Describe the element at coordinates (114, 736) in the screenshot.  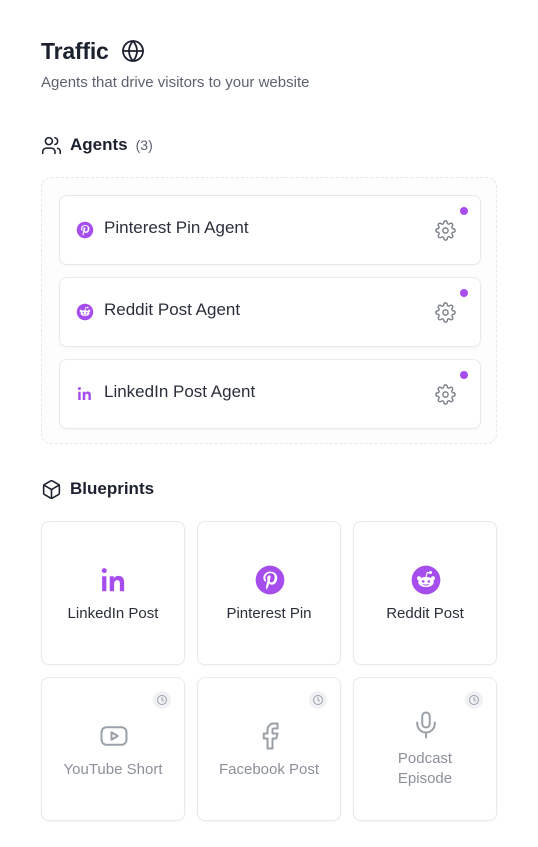
I see `youtube-icon` at that location.